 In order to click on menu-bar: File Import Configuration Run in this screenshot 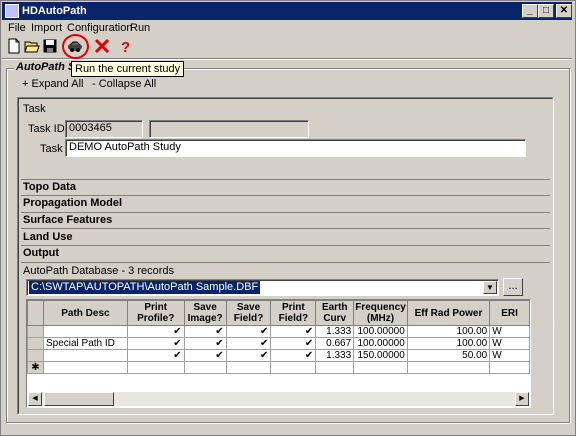, I will do `click(287, 28)`.